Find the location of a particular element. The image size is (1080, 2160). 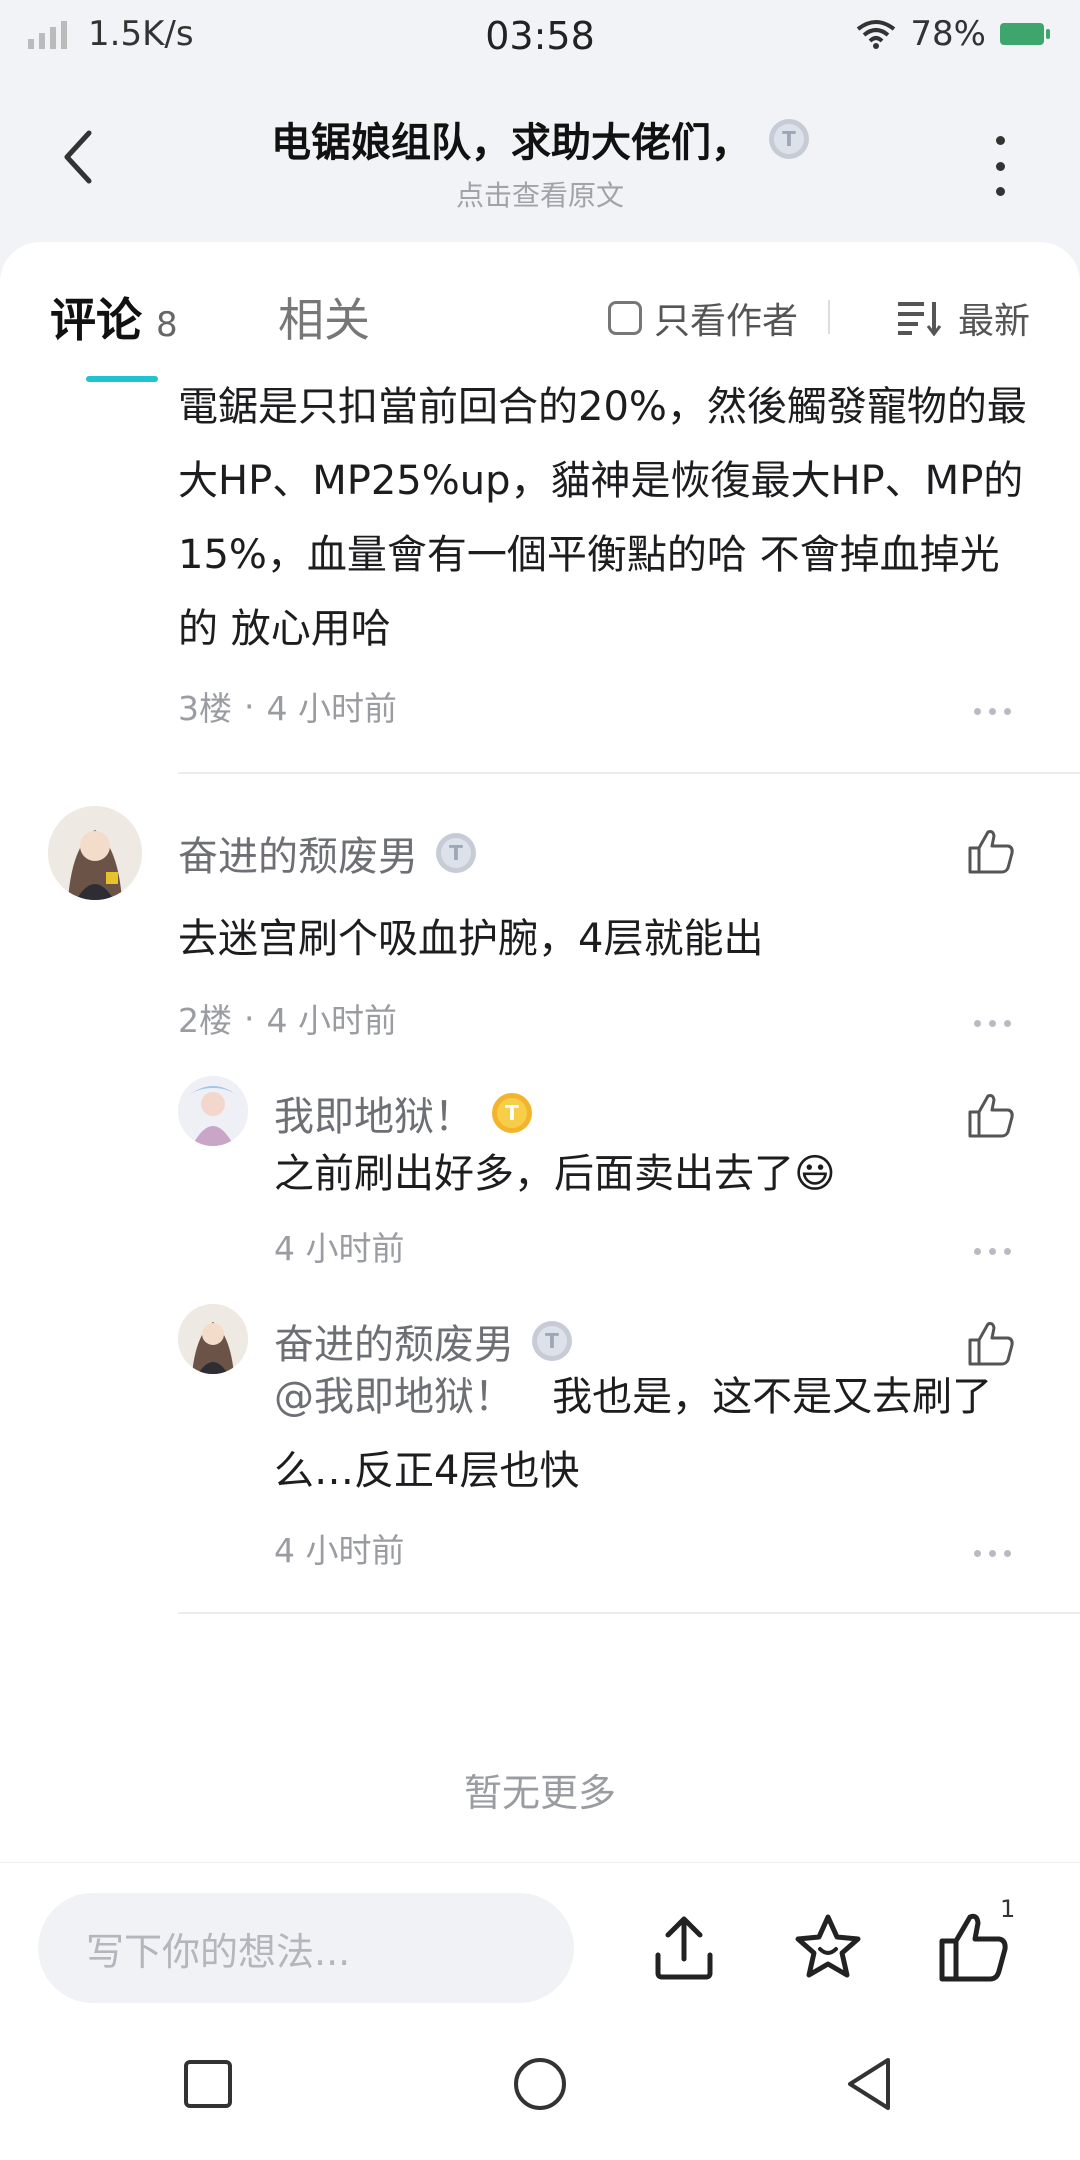

comments-count: 8 is located at coordinates (167, 325).